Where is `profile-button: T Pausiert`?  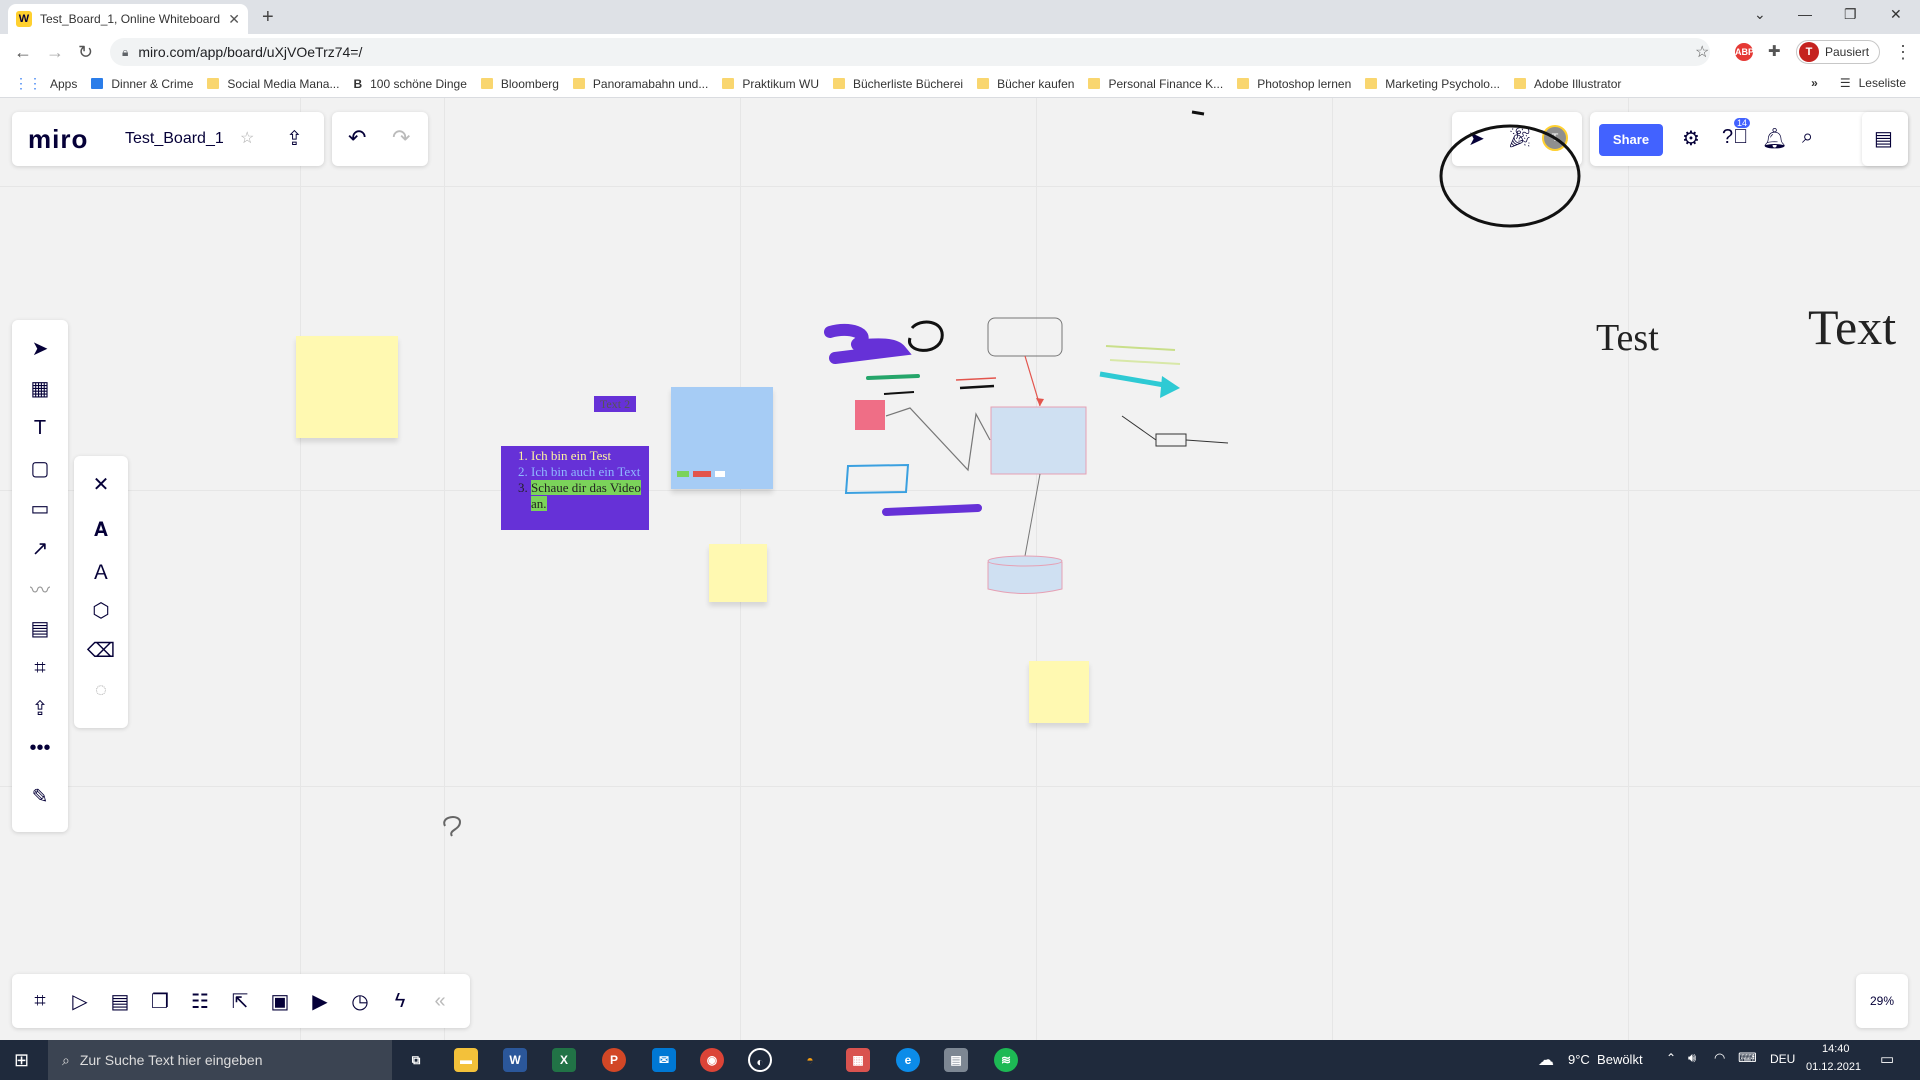 profile-button: T Pausiert is located at coordinates (1838, 52).